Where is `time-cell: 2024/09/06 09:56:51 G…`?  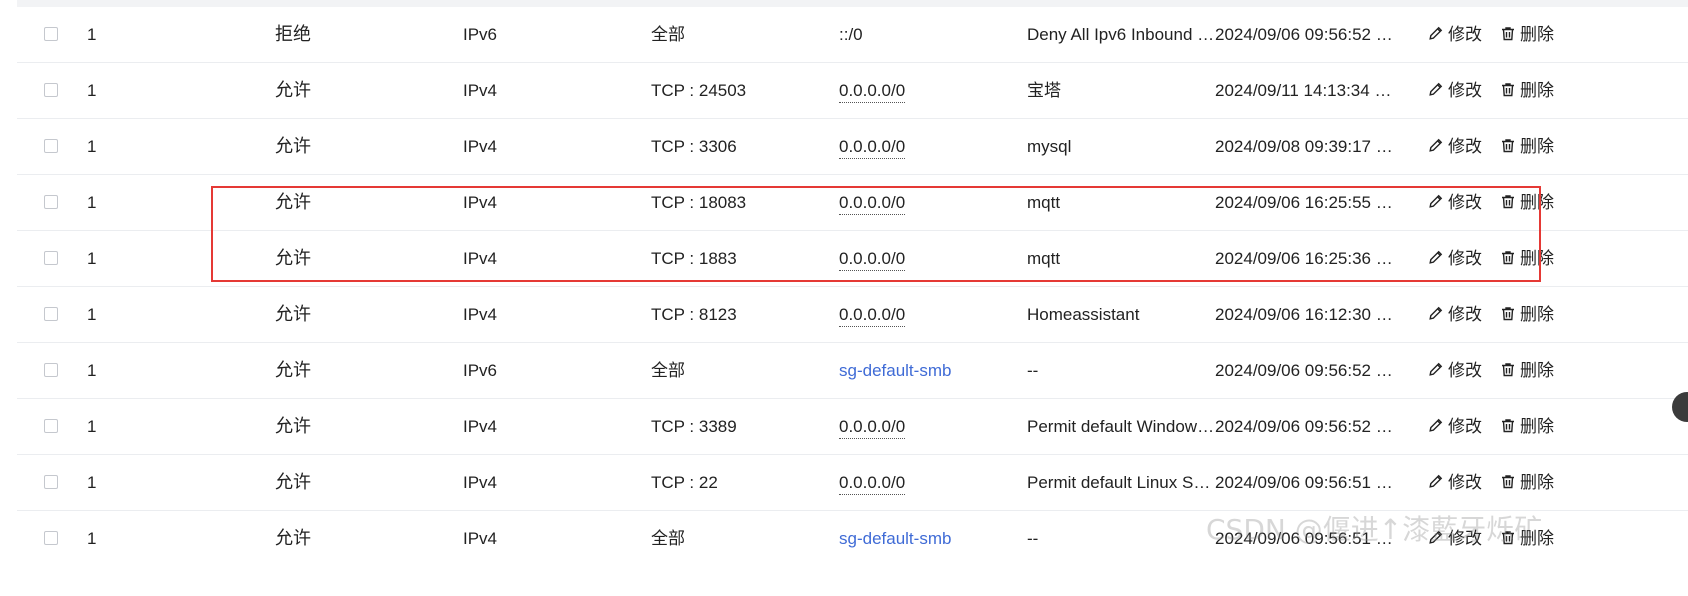 time-cell: 2024/09/06 09:56:51 G… is located at coordinates (1307, 482).